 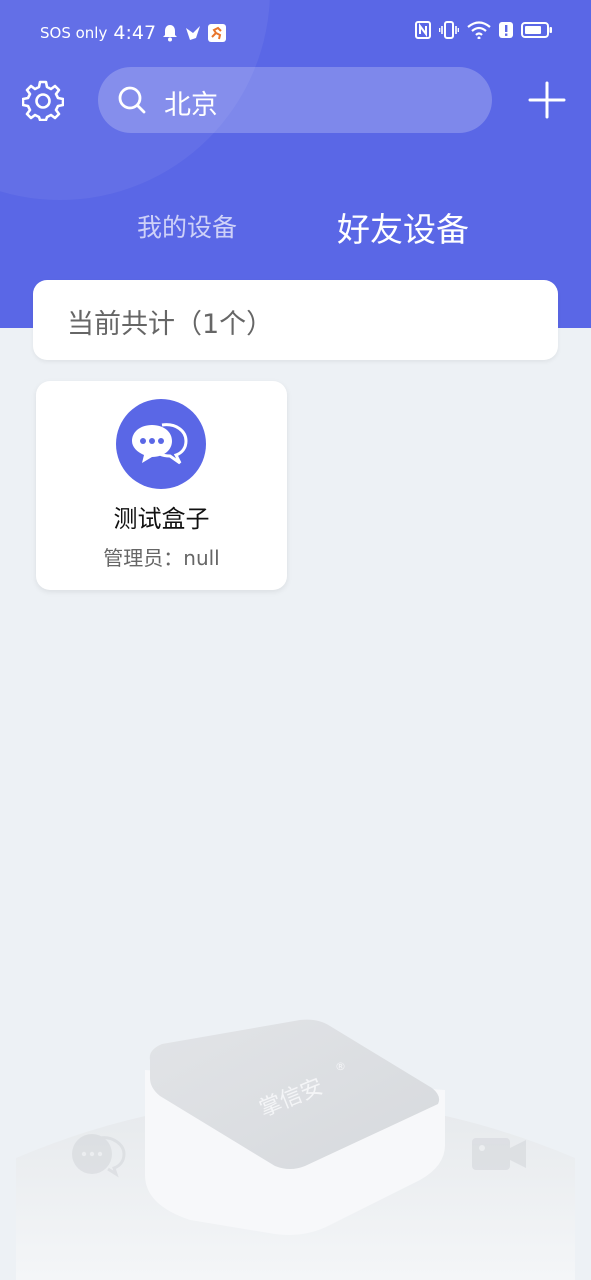 I want to click on device-card: 测试盒子 管理员：null, so click(x=161, y=485).